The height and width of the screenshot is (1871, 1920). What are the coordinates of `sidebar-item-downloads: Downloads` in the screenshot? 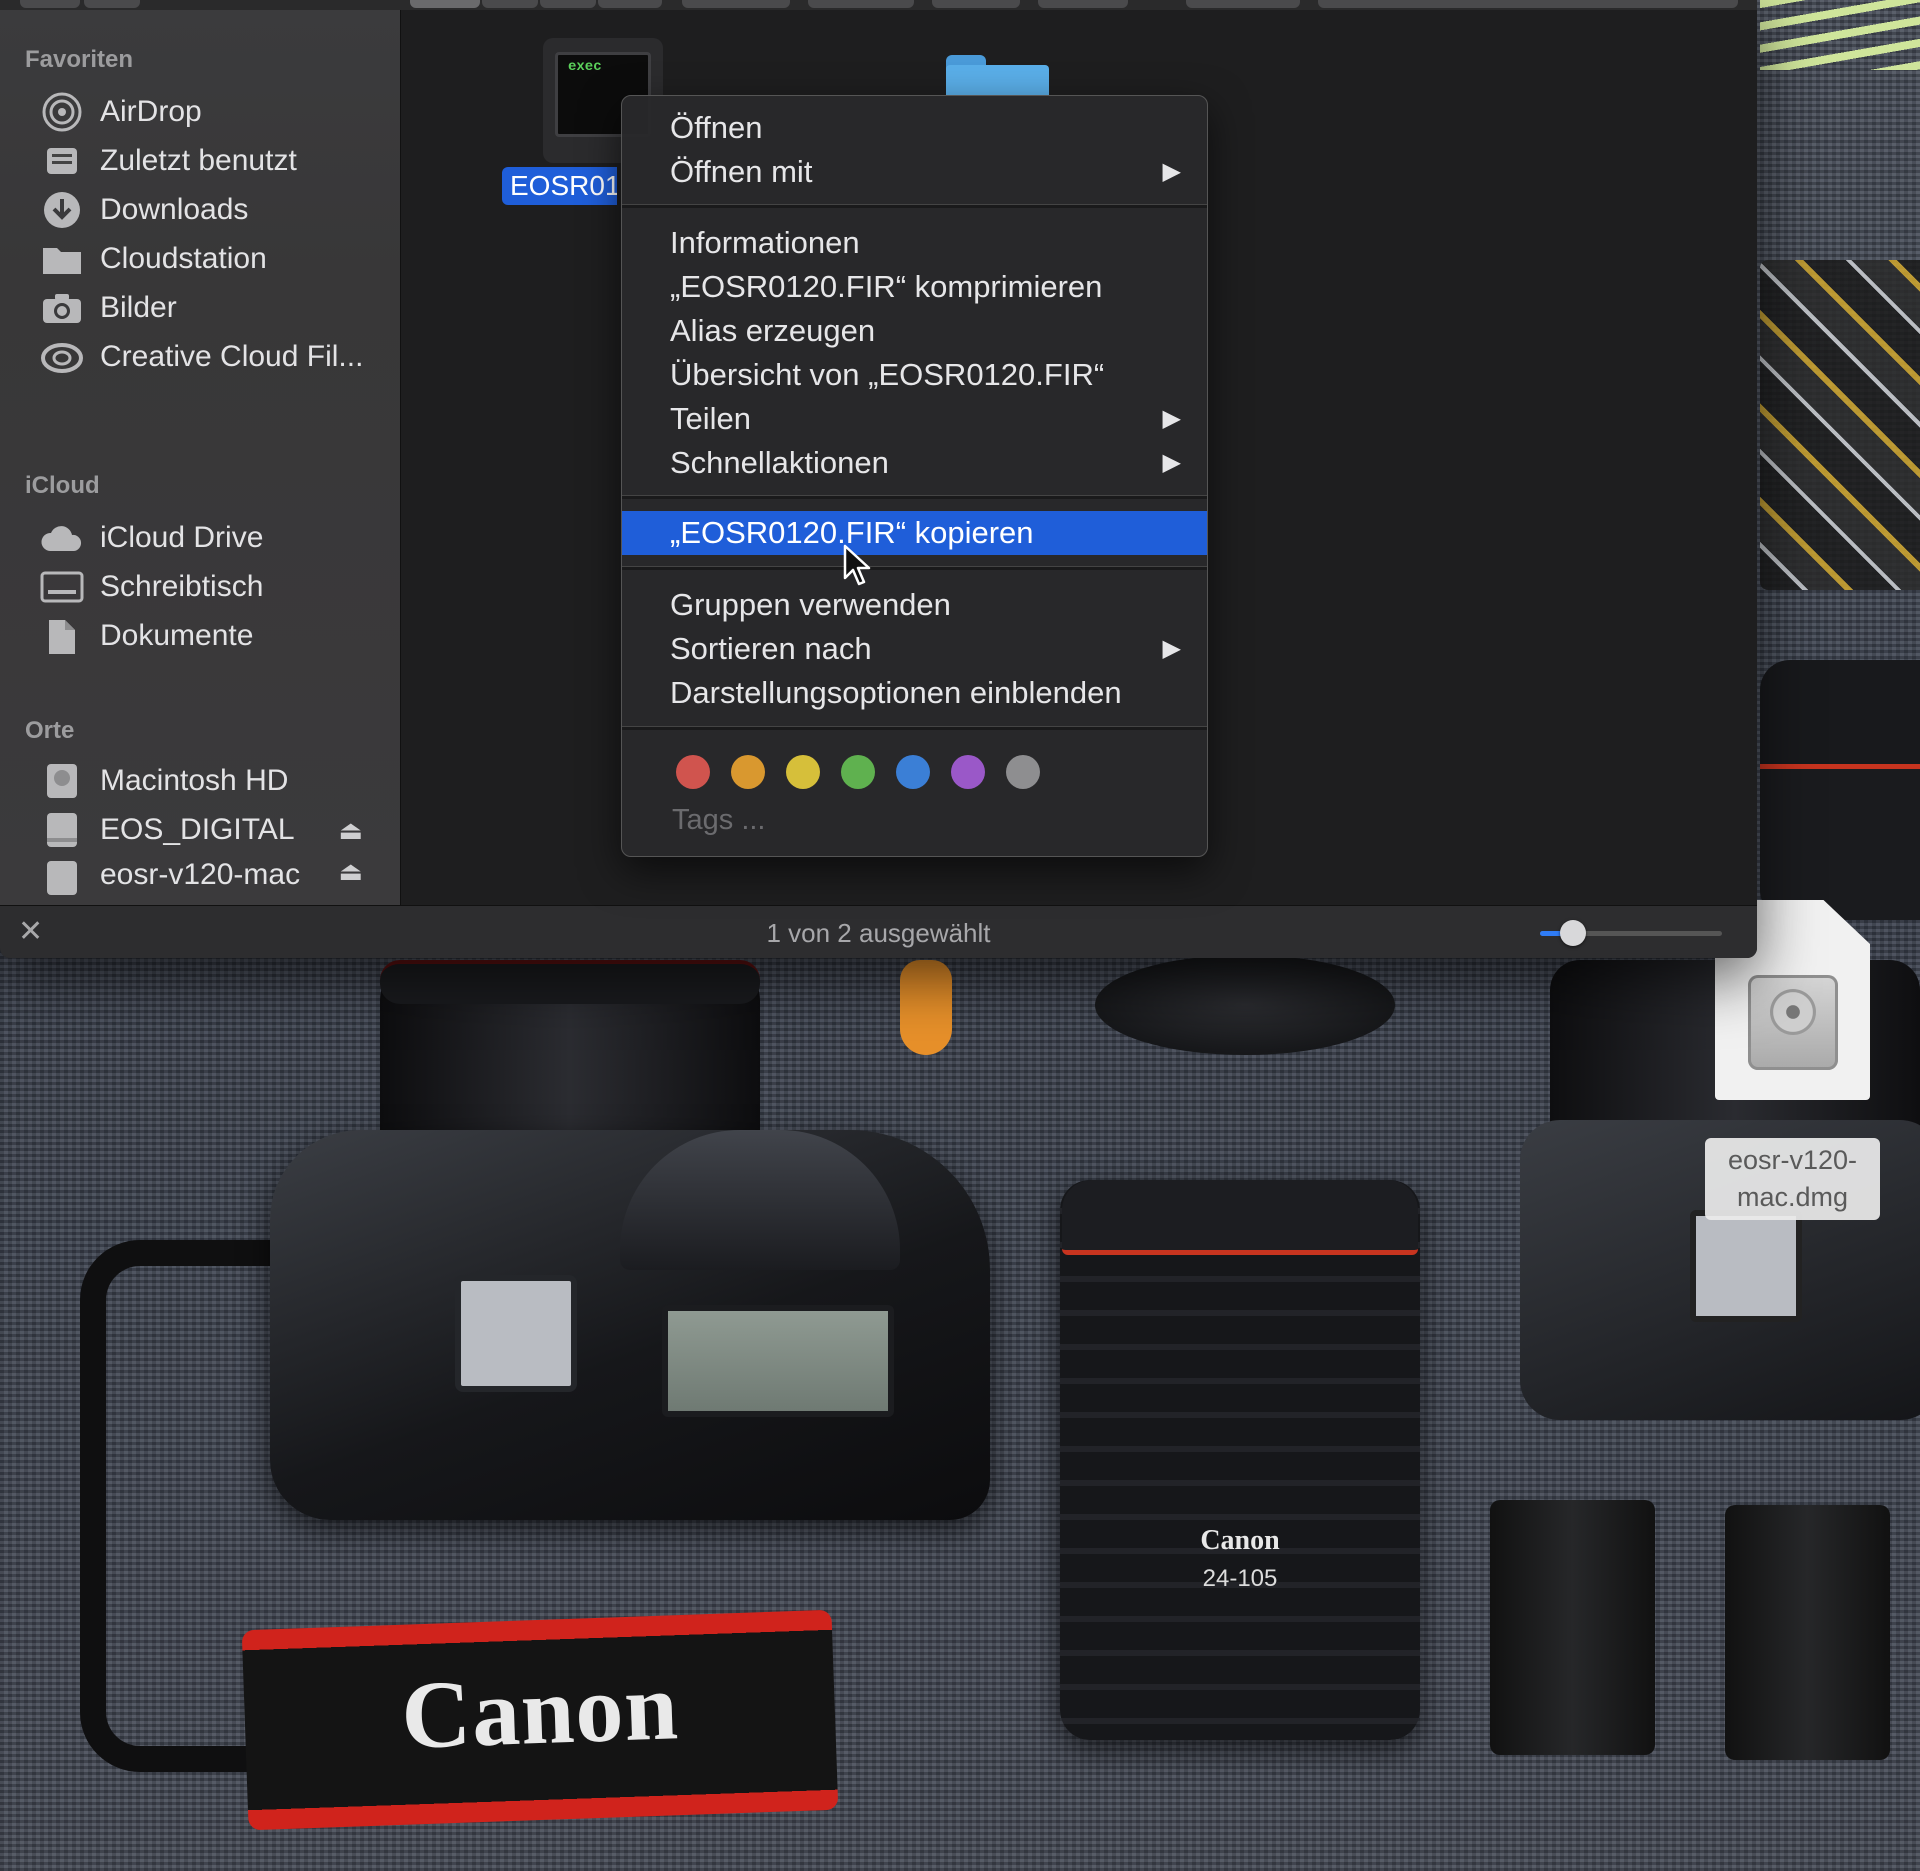 It's located at (212, 210).